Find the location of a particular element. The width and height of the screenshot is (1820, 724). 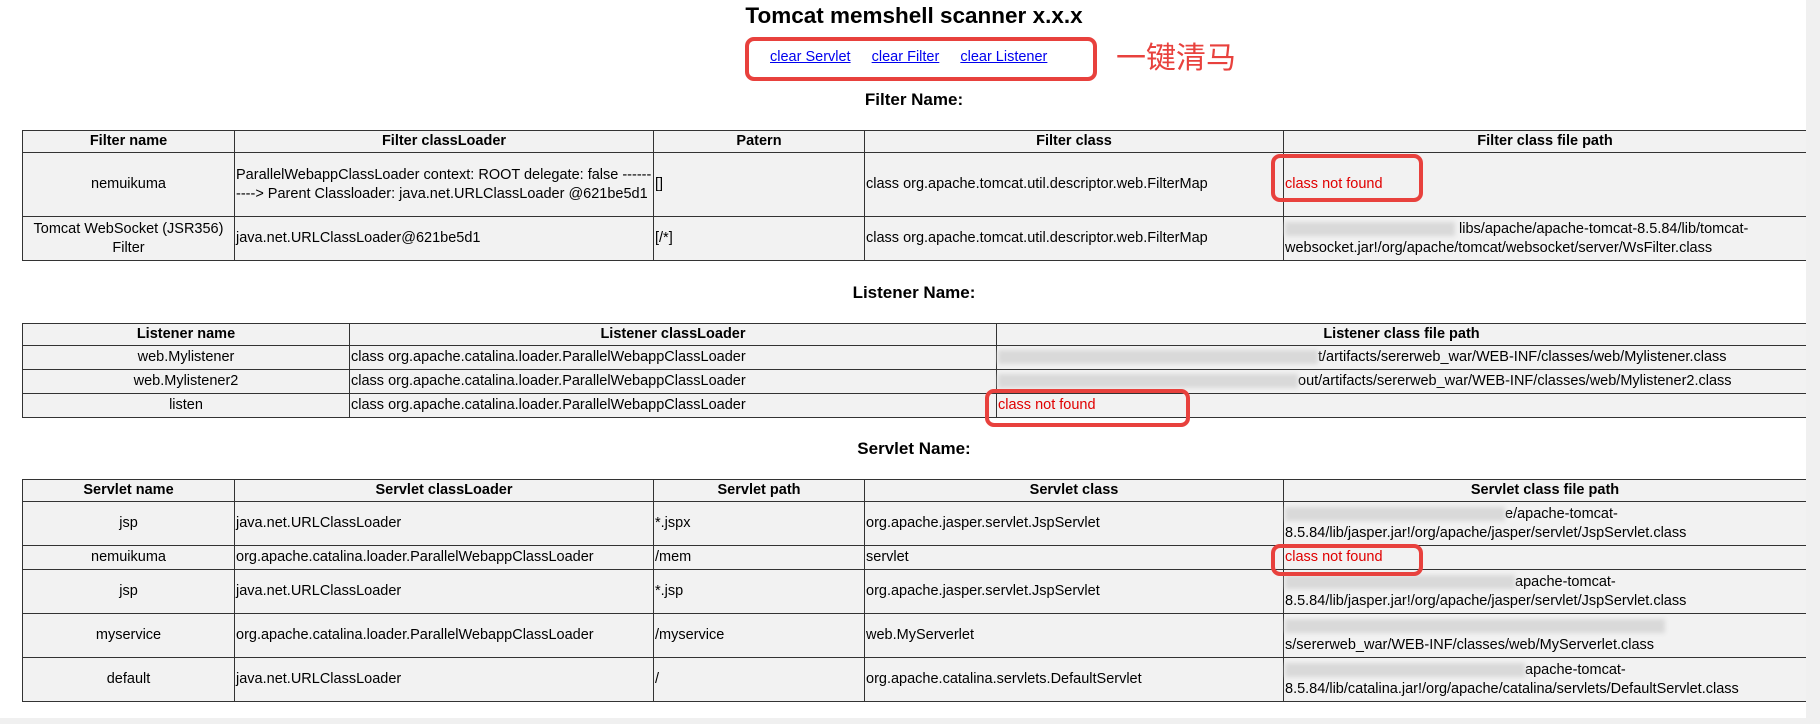

listener-header-classloader: Listener classLoader is located at coordinates (673, 334).